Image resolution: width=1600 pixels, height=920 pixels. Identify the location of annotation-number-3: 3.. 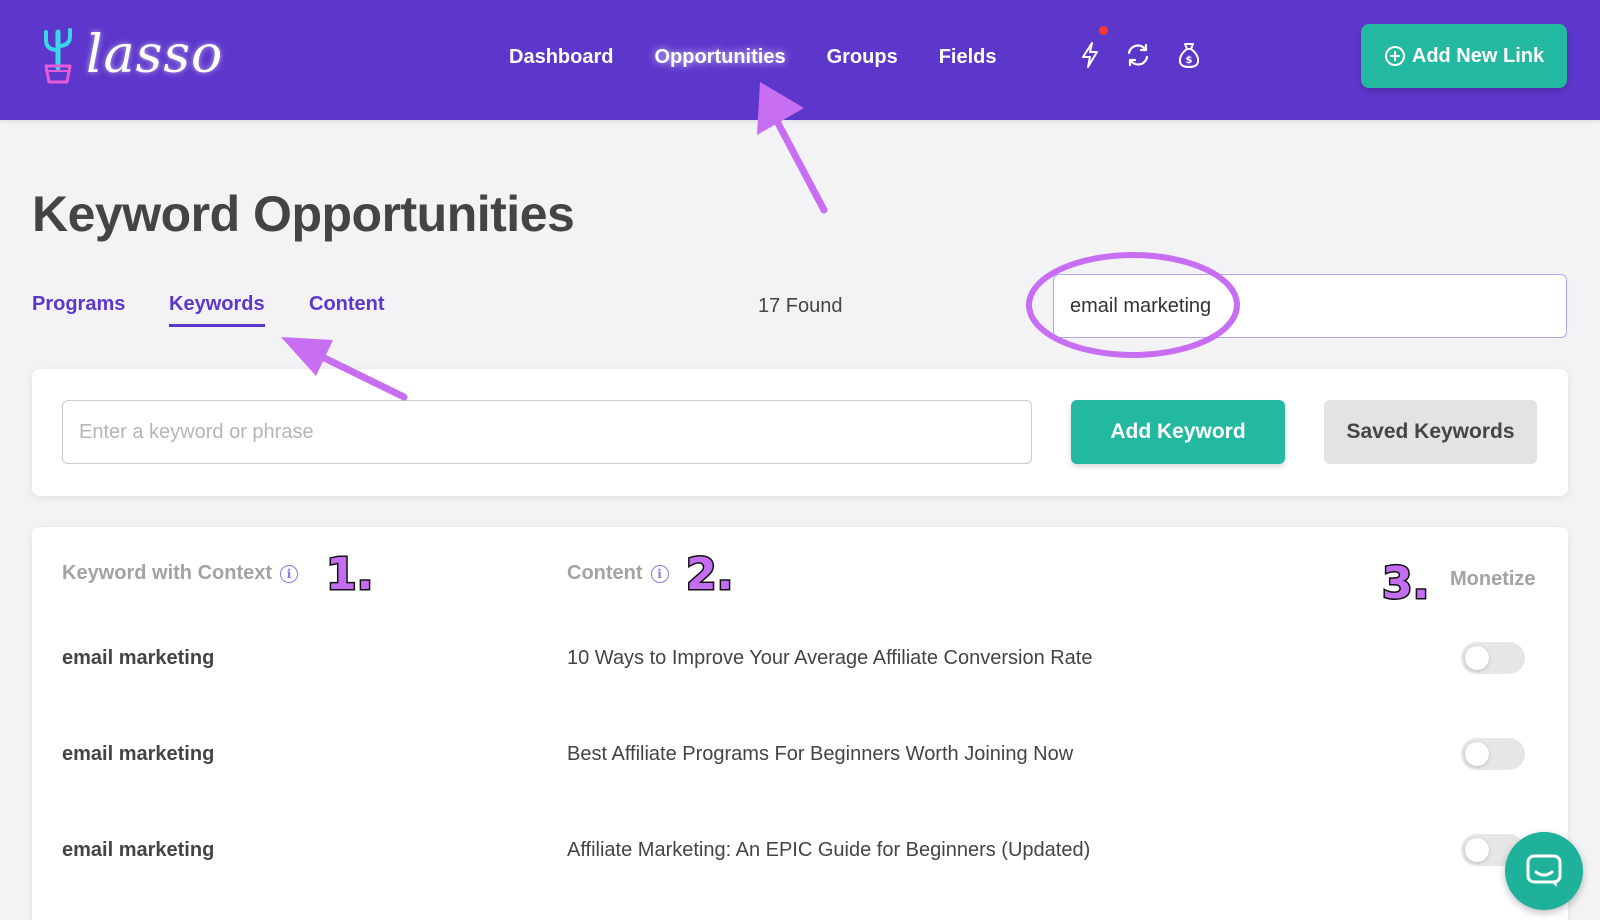
(1405, 583).